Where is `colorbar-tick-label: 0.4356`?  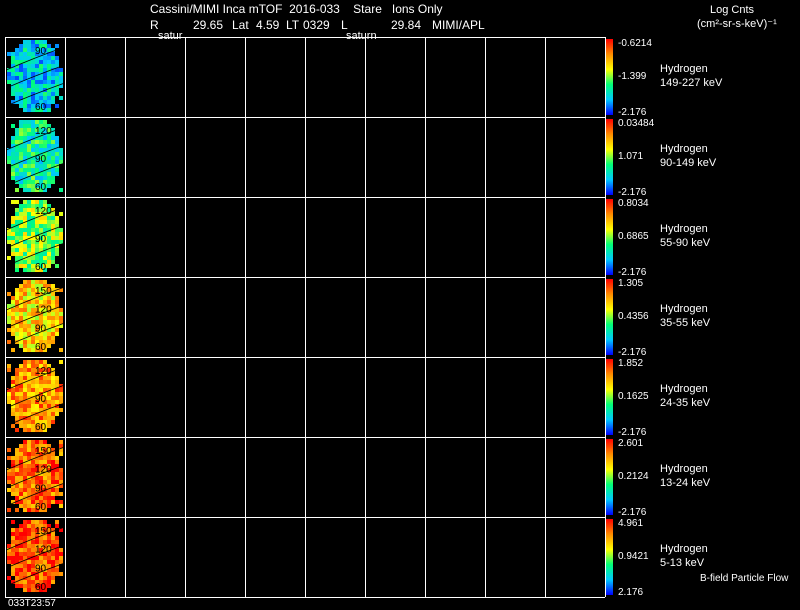 colorbar-tick-label: 0.4356 is located at coordinates (633, 316).